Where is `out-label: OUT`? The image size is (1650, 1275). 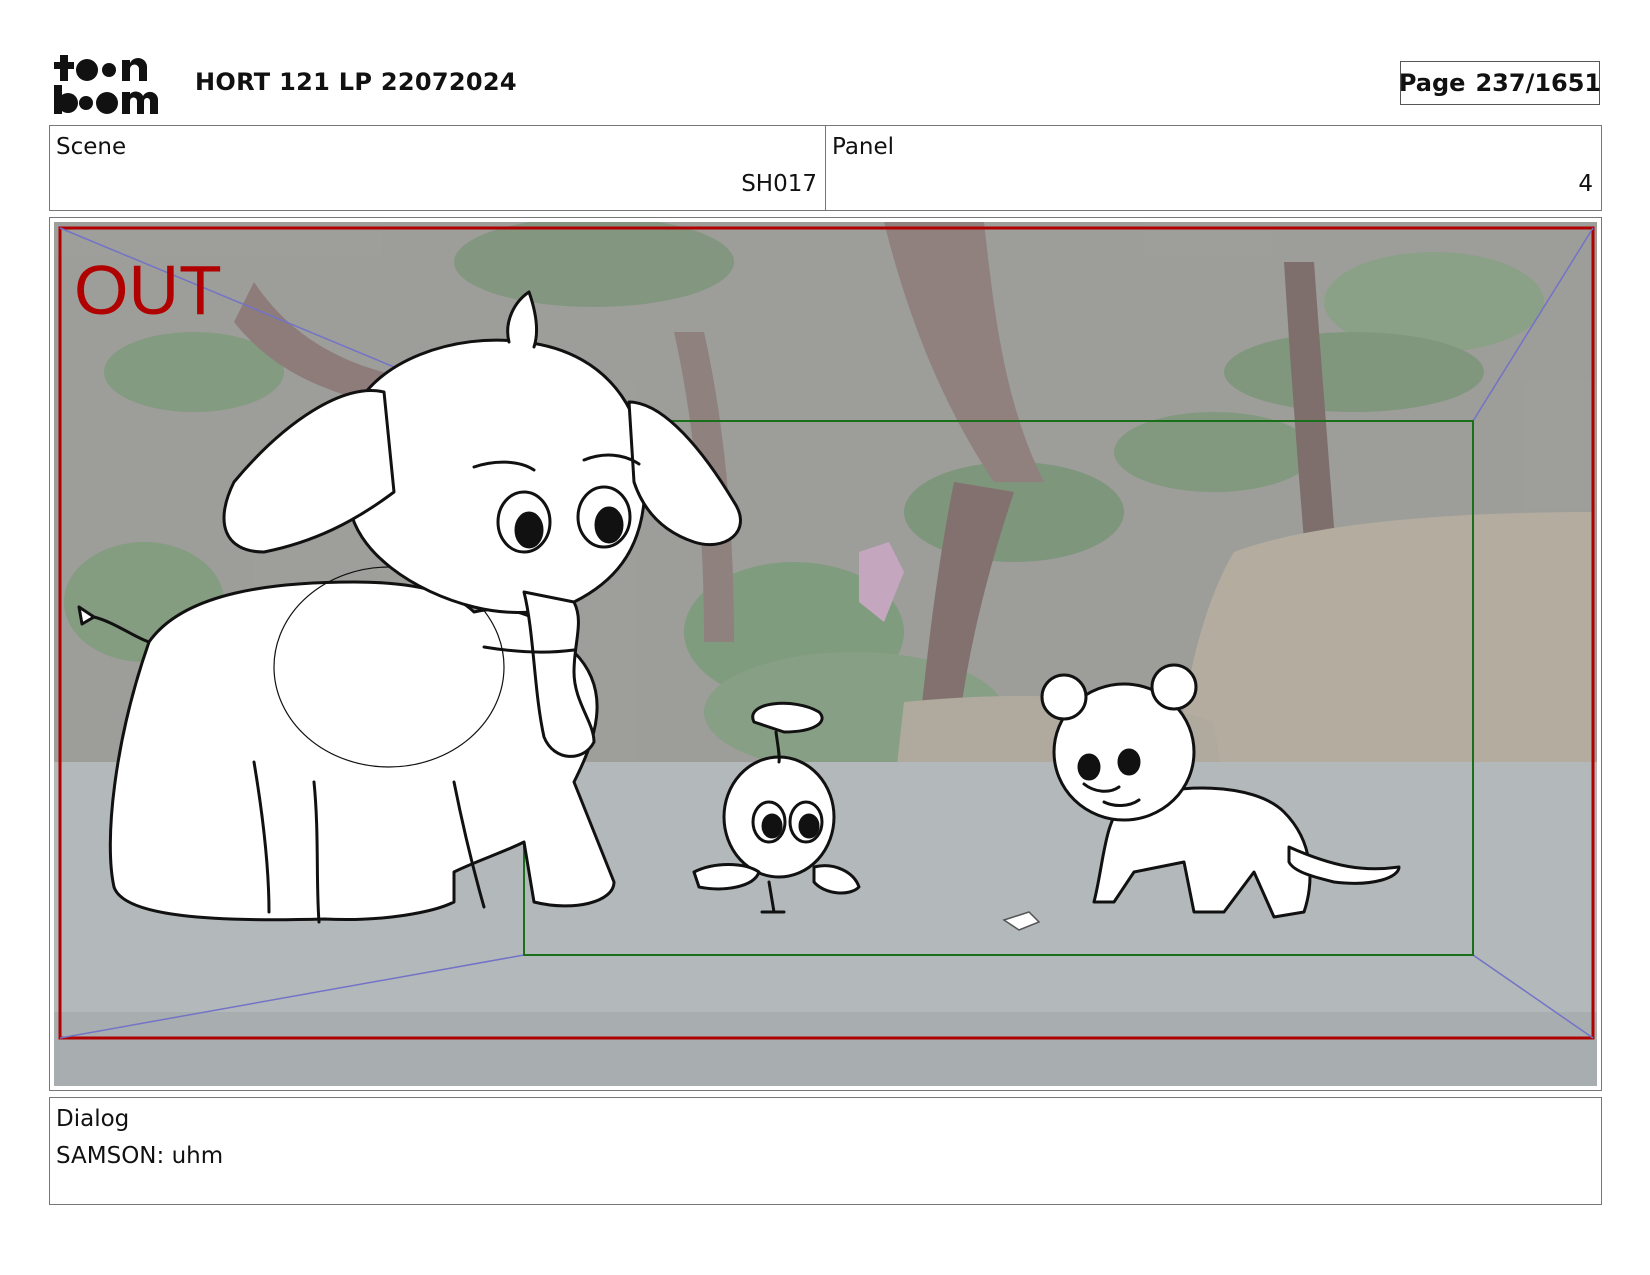 out-label: OUT is located at coordinates (148, 290).